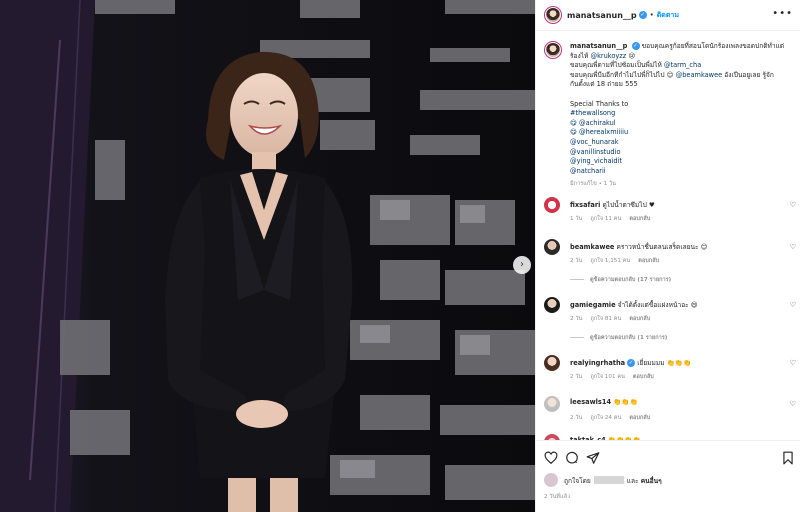 Image resolution: width=800 pixels, height=512 pixels. Describe the element at coordinates (608, 56) in the screenshot. I see `mention-link: @krukoyzz` at that location.